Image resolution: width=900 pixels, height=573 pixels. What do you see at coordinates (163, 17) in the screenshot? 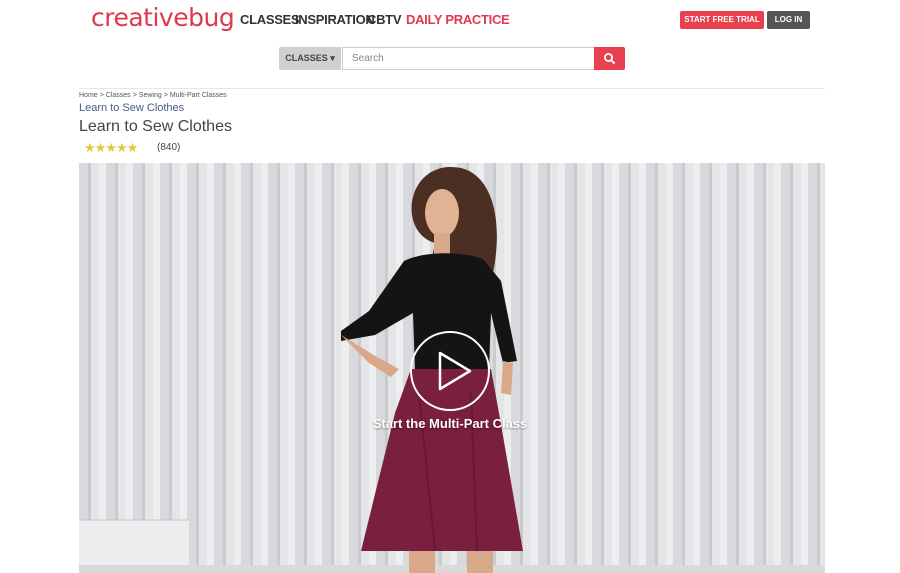
I see `creativebug-logo: creativebug` at bounding box center [163, 17].